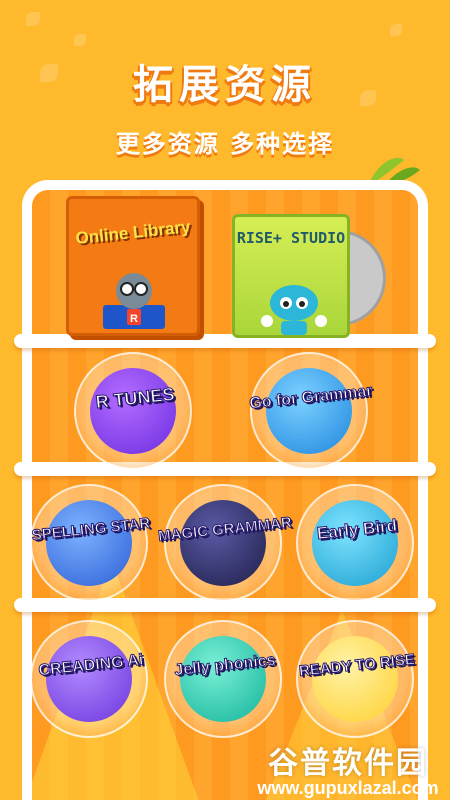 The image size is (450, 800). Describe the element at coordinates (348, 763) in the screenshot. I see `watermark-text: 谷普软件园` at that location.